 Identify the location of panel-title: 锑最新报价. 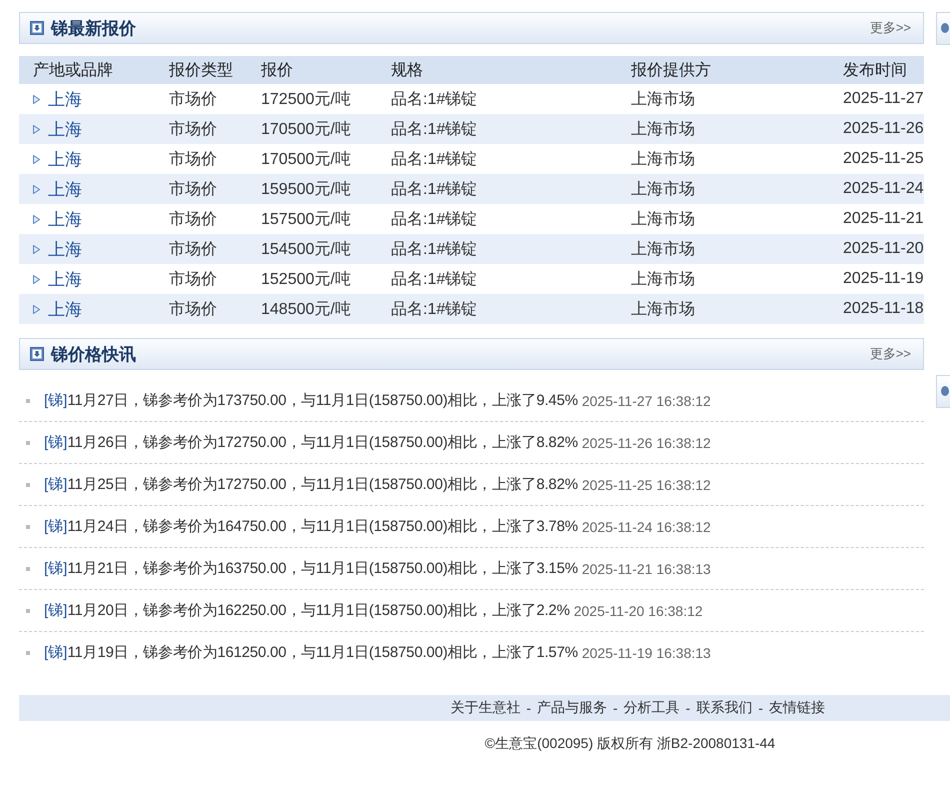
(93, 29).